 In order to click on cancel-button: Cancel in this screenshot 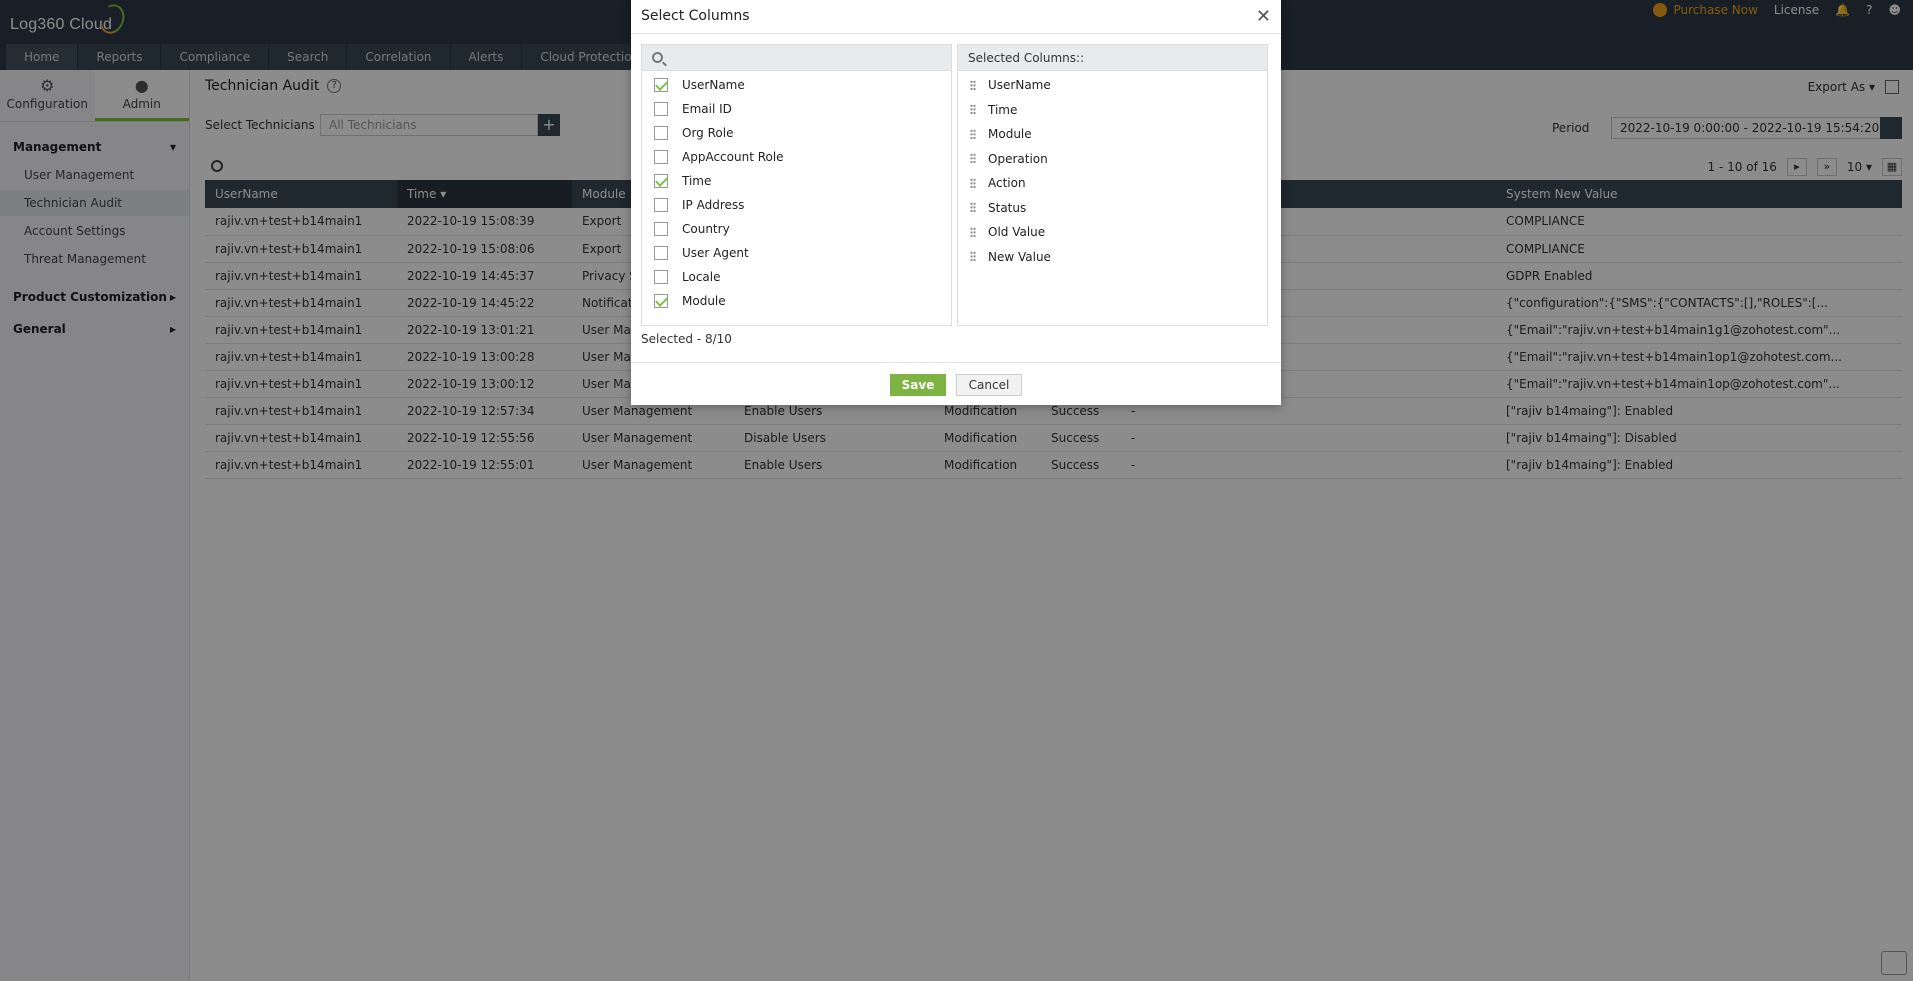, I will do `click(989, 385)`.